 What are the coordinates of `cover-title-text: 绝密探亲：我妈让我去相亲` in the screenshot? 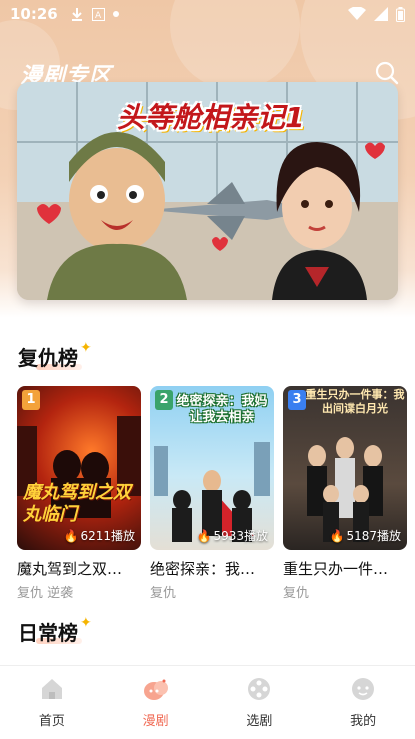 It's located at (222, 409).